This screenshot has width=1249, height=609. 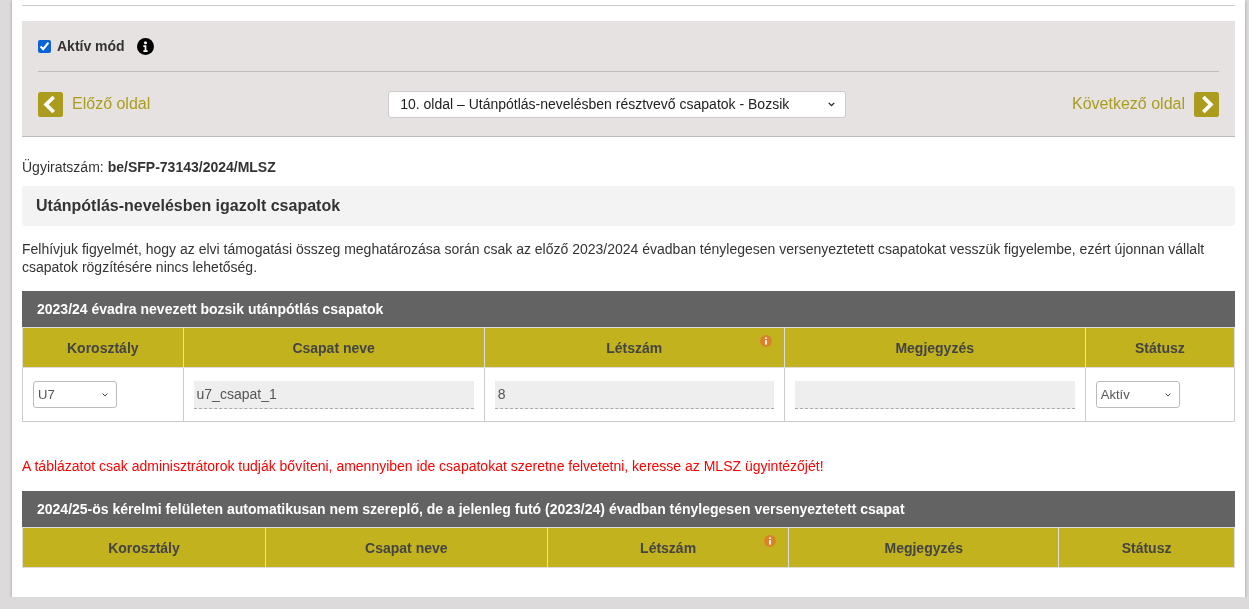 What do you see at coordinates (628, 206) in the screenshot?
I see `section-title: Utánpótlás-nevelésben igazolt csapatok` at bounding box center [628, 206].